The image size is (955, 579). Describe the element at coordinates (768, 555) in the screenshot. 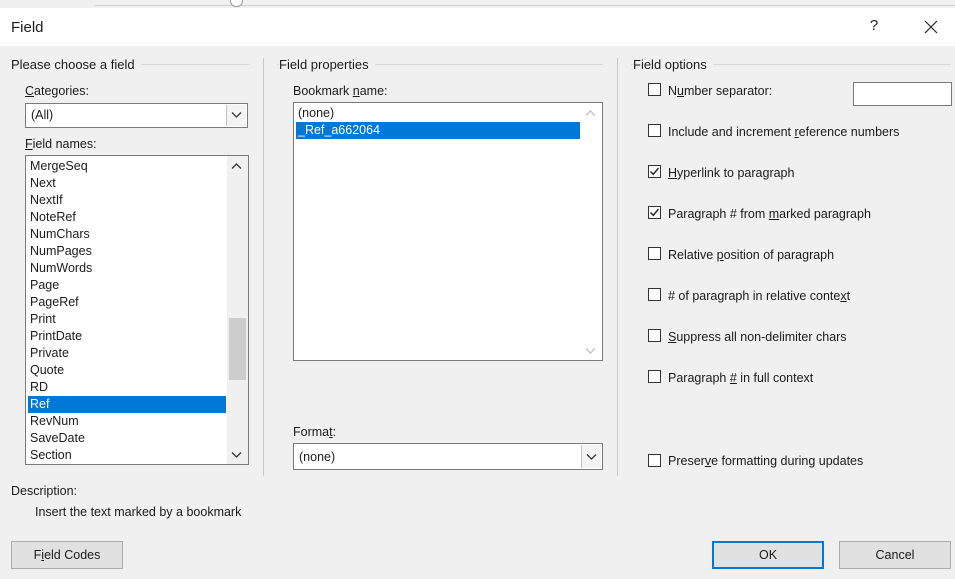

I see `ok-button: OK` at that location.